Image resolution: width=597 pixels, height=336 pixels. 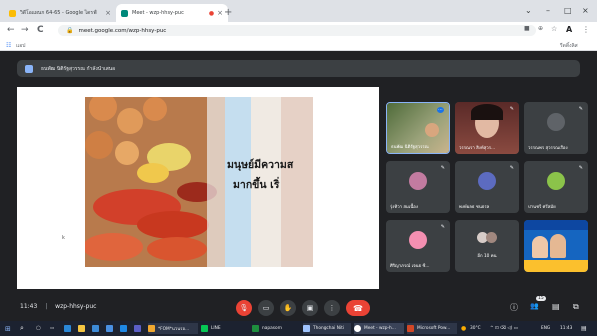 I want to click on participant-tile: ✎ ปานชรี ศรีสมัย, so click(x=556, y=187).